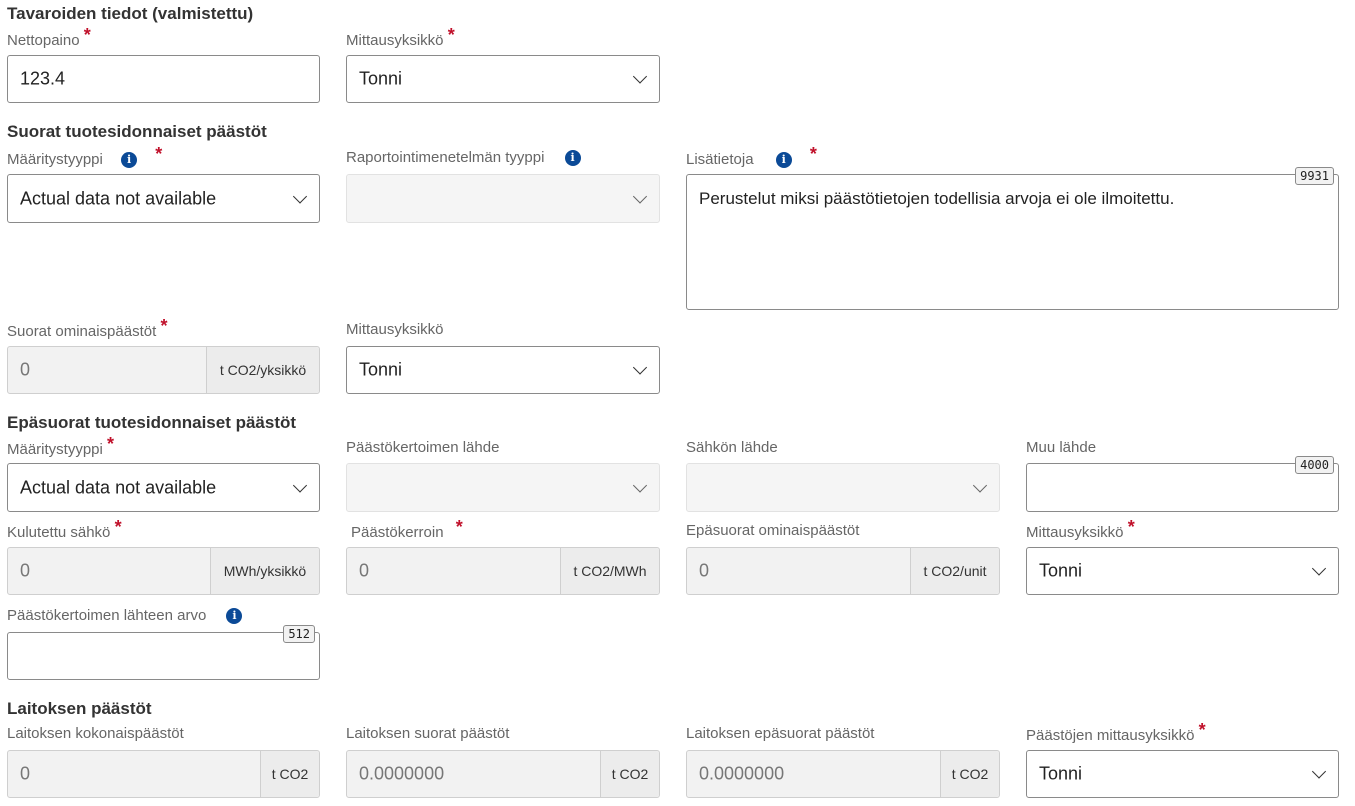 This screenshot has width=1355, height=806. What do you see at coordinates (732, 447) in the screenshot?
I see `label-electricity-source: Sähkön lähde` at bounding box center [732, 447].